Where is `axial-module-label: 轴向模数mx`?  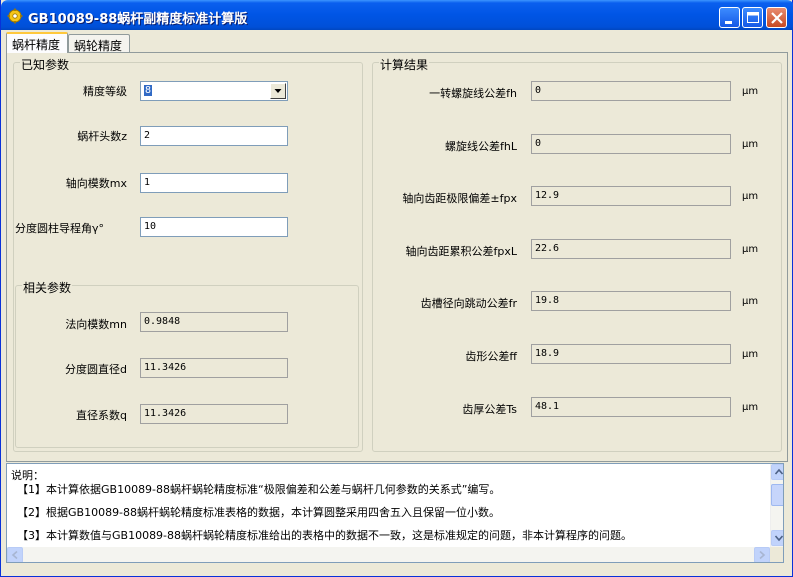
axial-module-label: 轴向模数mx is located at coordinates (96, 183).